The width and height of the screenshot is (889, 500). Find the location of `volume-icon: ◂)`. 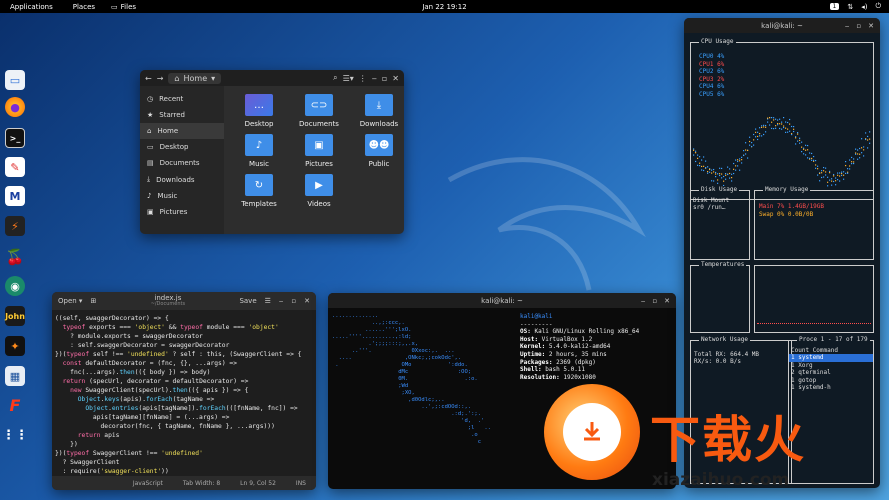

volume-icon: ◂) is located at coordinates (864, 7).